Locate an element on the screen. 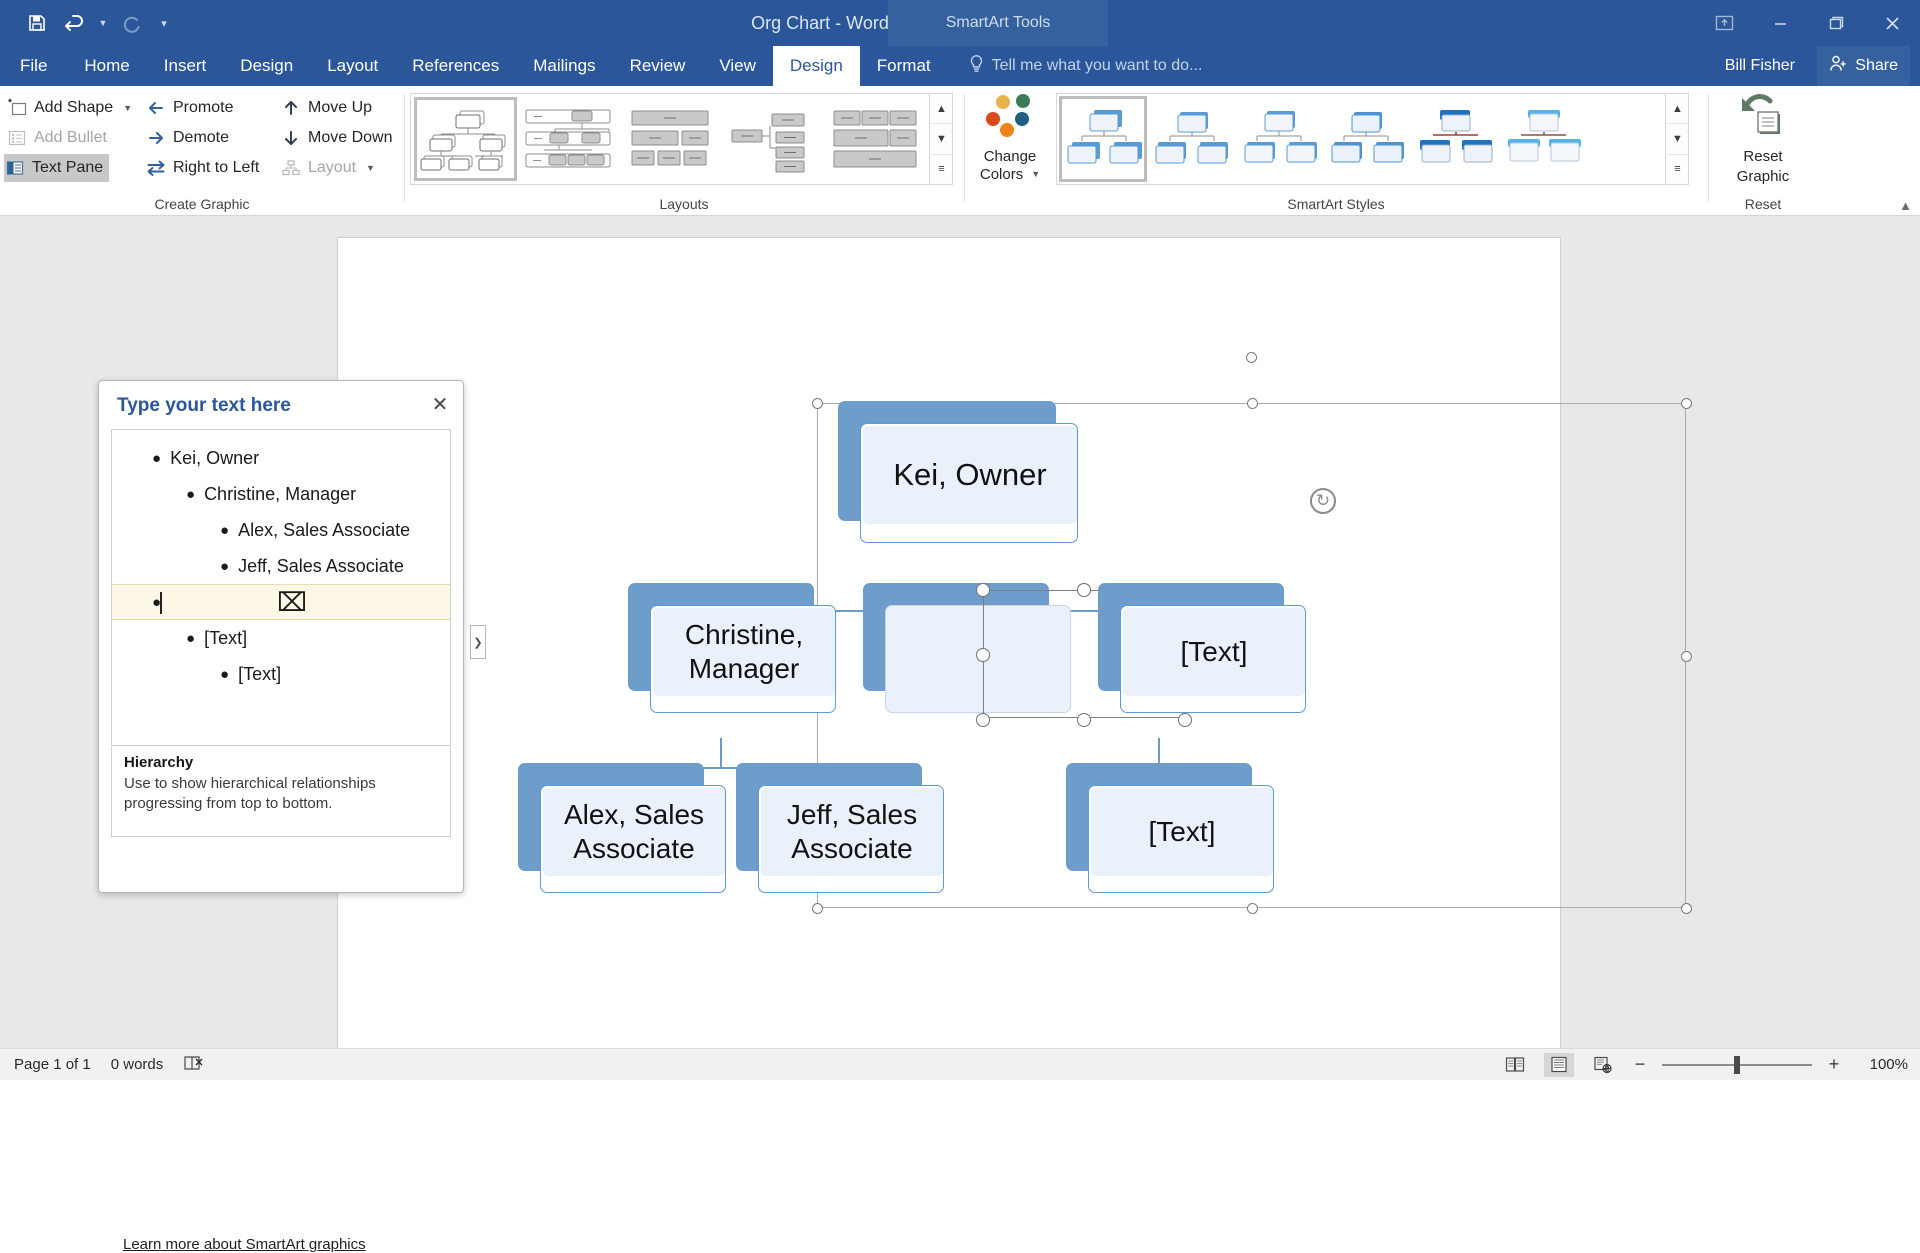 The width and height of the screenshot is (1920, 1253). status-bar-right: − + 100% is located at coordinates (1704, 1065).